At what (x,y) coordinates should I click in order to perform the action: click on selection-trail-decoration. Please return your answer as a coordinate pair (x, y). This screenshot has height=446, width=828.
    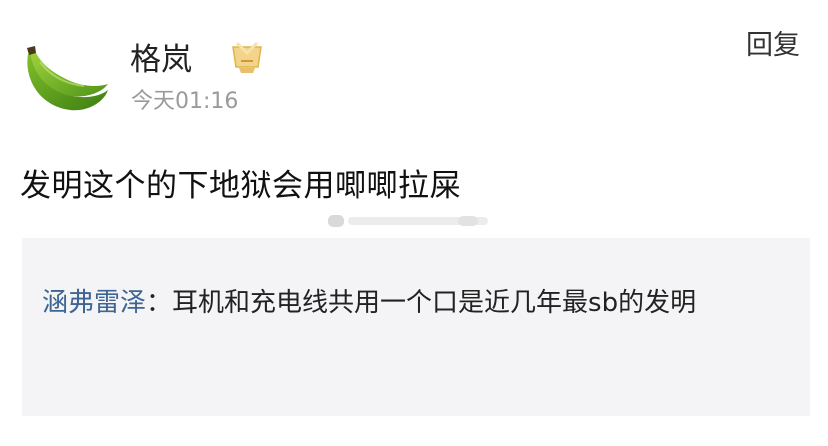
    Looking at the image, I should click on (408, 221).